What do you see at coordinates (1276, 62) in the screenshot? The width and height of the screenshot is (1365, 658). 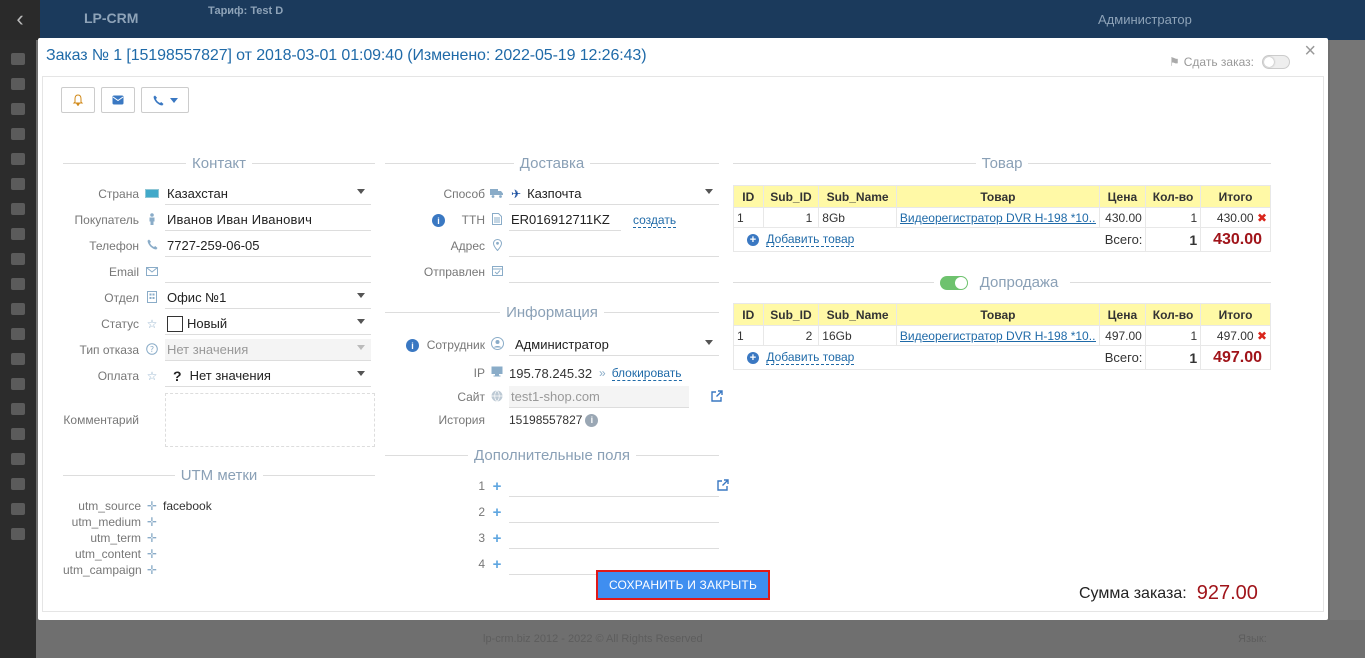 I see `sdat-toggle` at bounding box center [1276, 62].